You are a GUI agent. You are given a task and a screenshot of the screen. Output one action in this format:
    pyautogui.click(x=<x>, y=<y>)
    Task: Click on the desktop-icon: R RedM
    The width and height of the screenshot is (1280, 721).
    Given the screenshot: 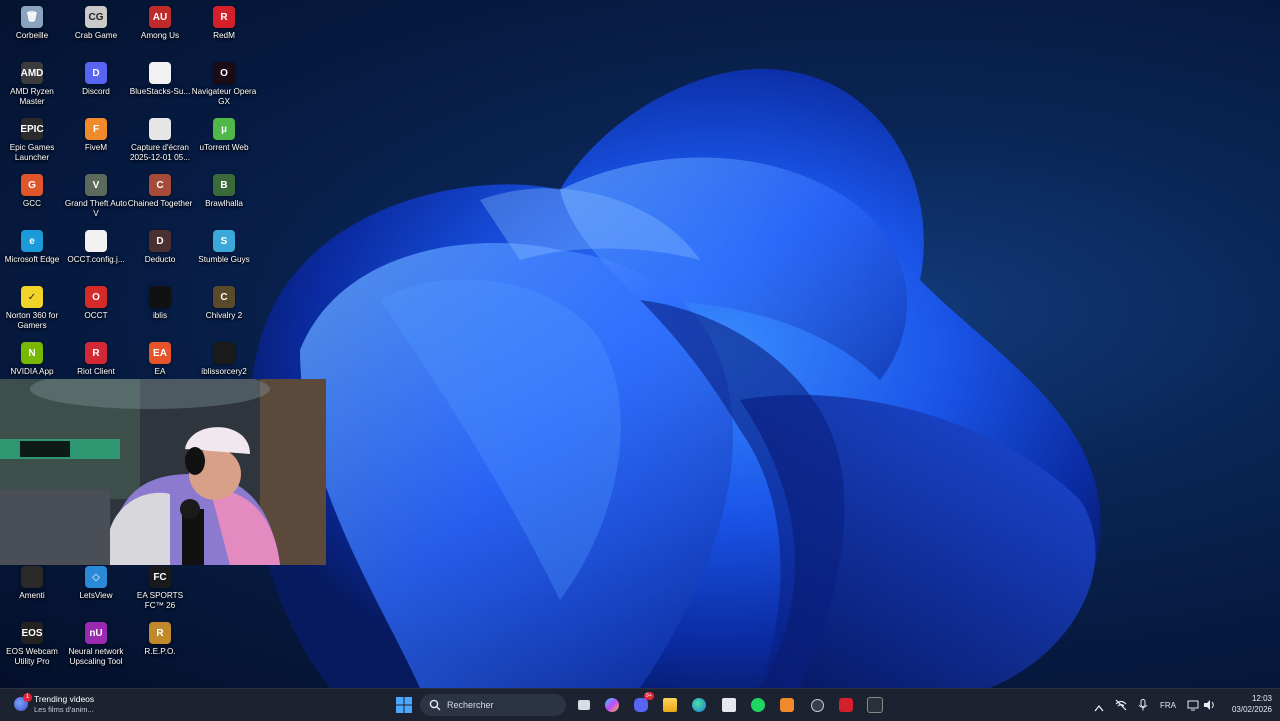 What is the action you would take?
    pyautogui.click(x=224, y=30)
    